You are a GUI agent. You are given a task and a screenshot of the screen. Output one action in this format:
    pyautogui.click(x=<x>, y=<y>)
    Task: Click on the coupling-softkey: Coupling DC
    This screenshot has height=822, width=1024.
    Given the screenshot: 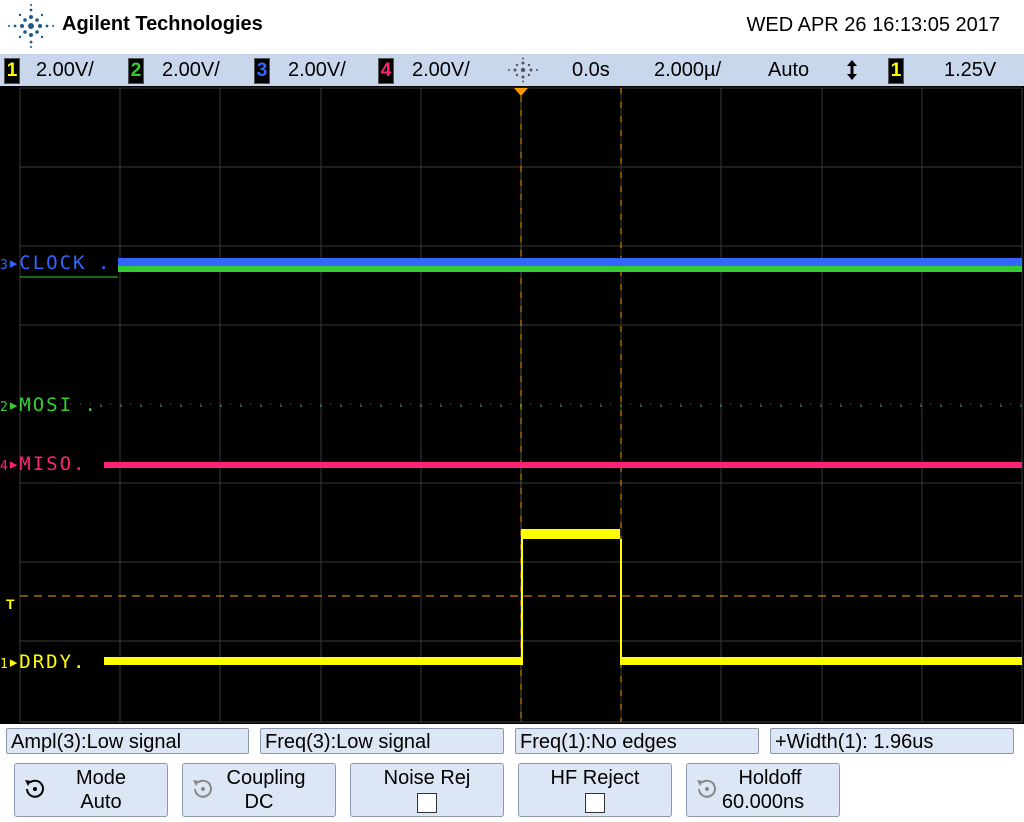 What is the action you would take?
    pyautogui.click(x=259, y=790)
    